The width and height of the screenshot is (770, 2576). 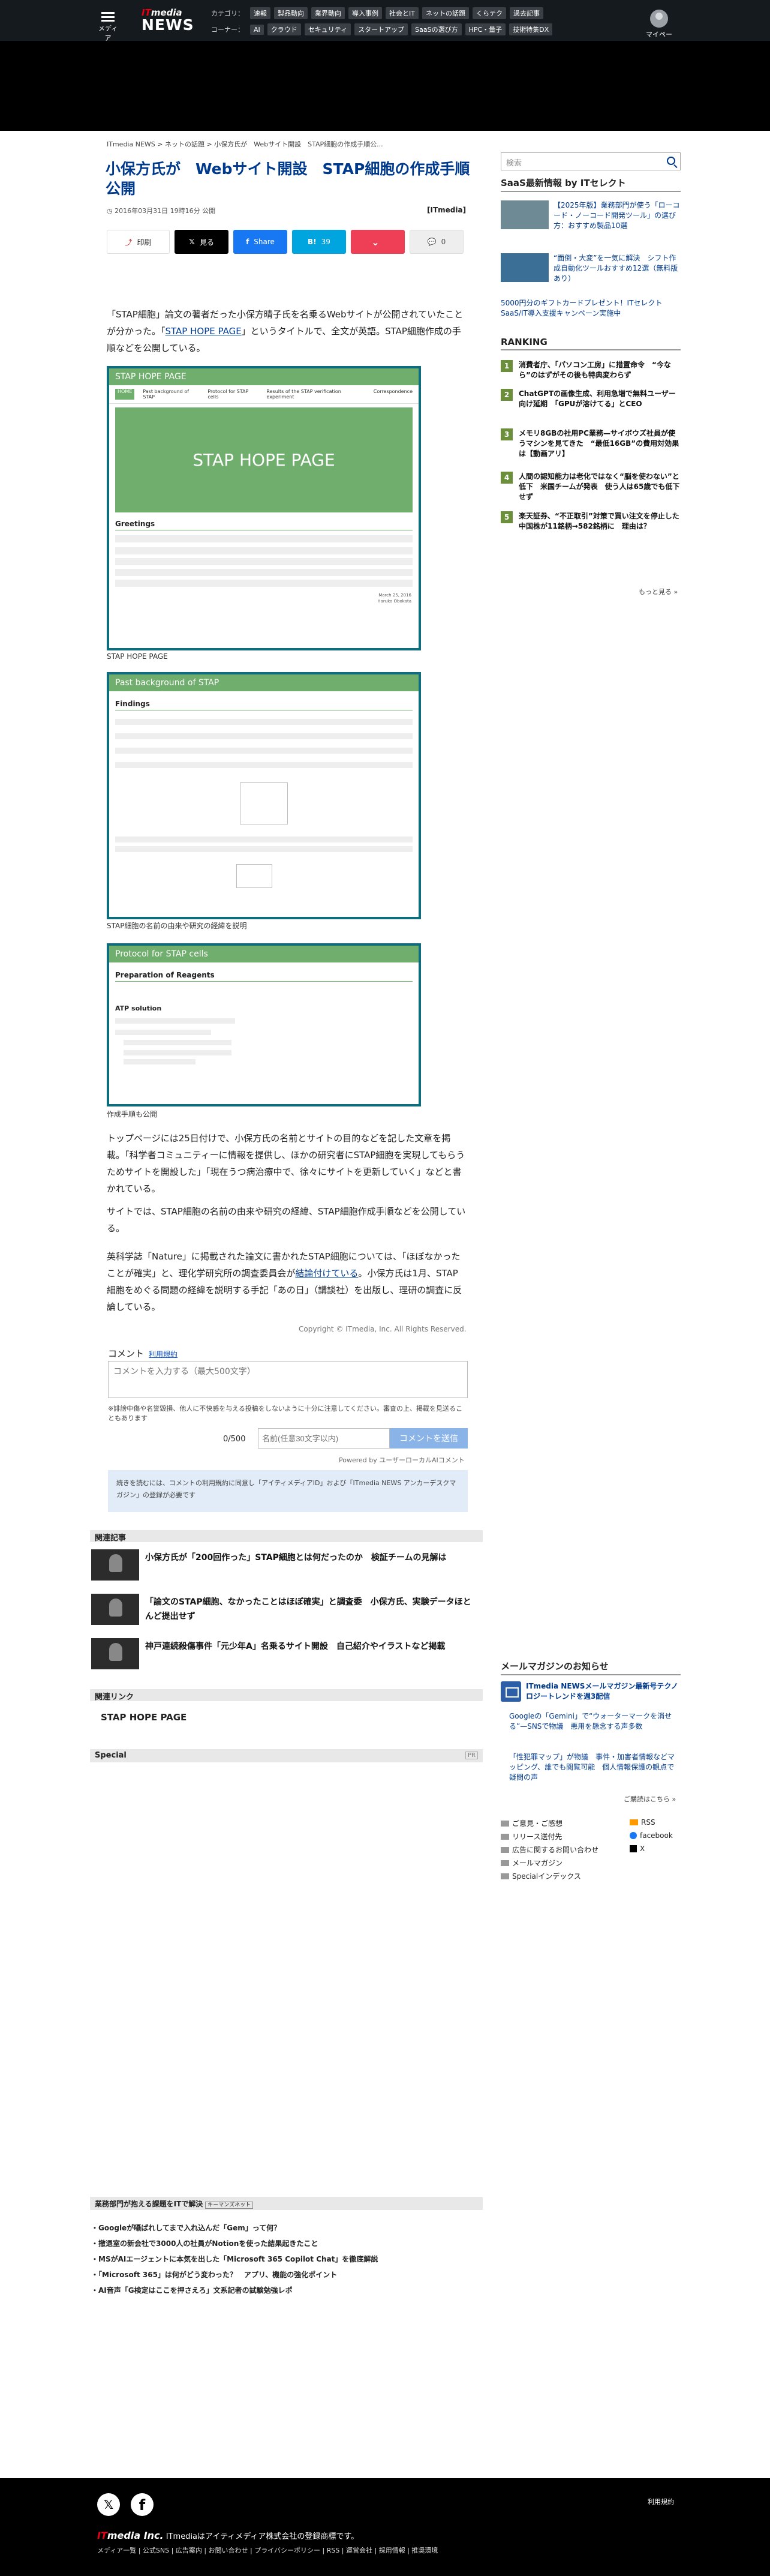 I want to click on related-article: 神戸連続殺傷事件「元少年A」名乗るサイト開設 自己紹介やイラストなど掲載, so click(x=283, y=1653).